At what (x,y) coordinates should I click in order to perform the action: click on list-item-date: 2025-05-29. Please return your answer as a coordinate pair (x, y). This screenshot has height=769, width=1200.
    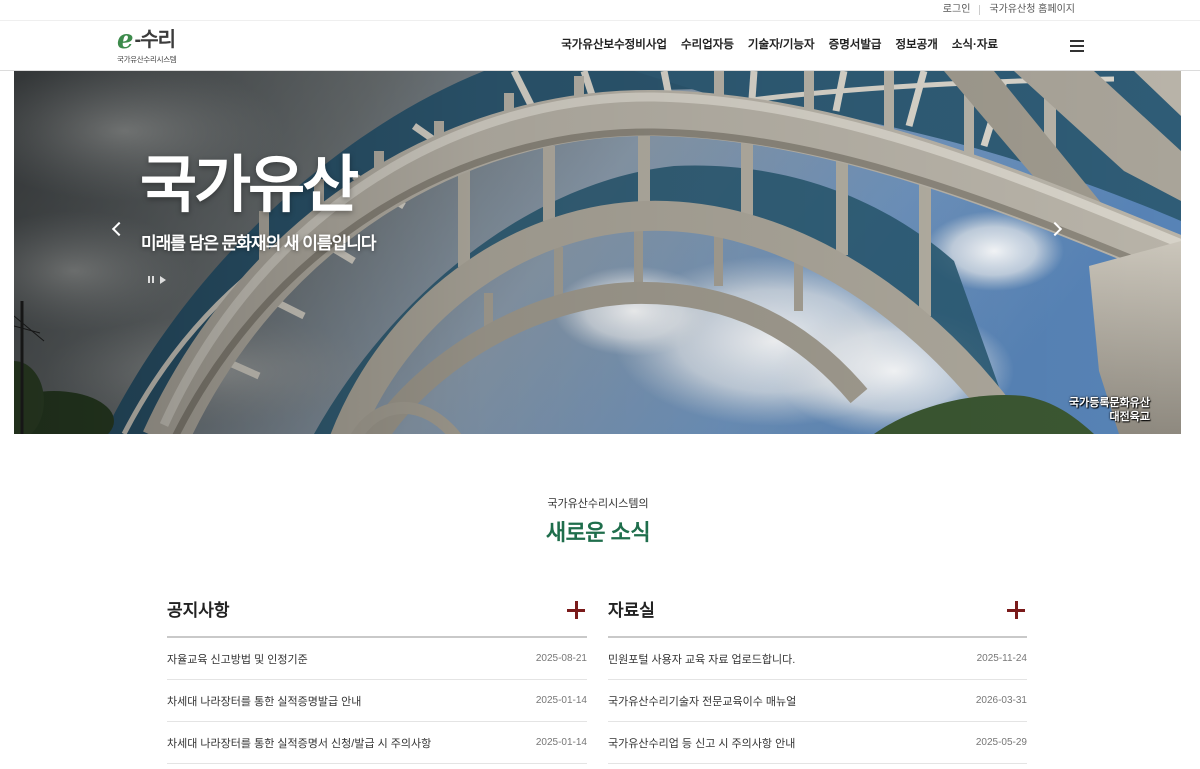
    Looking at the image, I should click on (1001, 742).